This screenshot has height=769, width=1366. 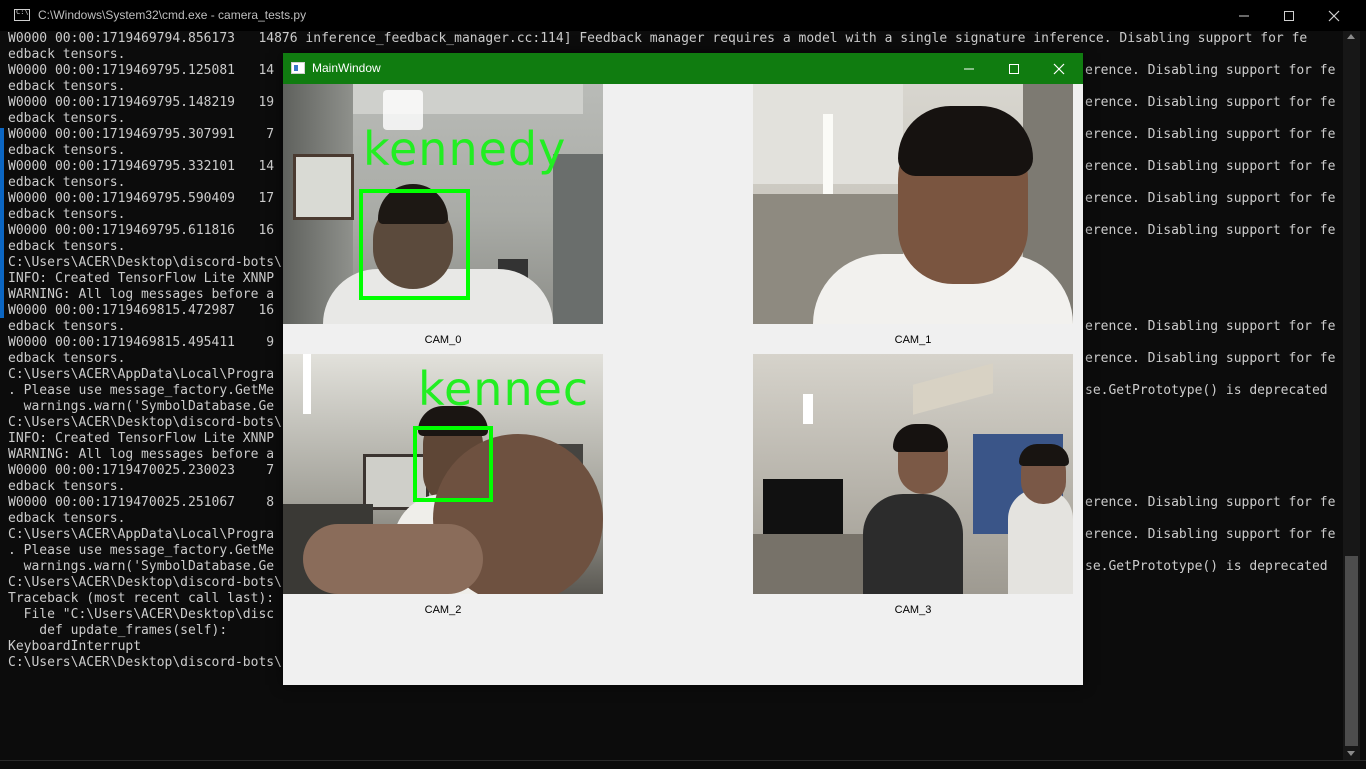 I want to click on face-label: kennec, so click(x=504, y=389).